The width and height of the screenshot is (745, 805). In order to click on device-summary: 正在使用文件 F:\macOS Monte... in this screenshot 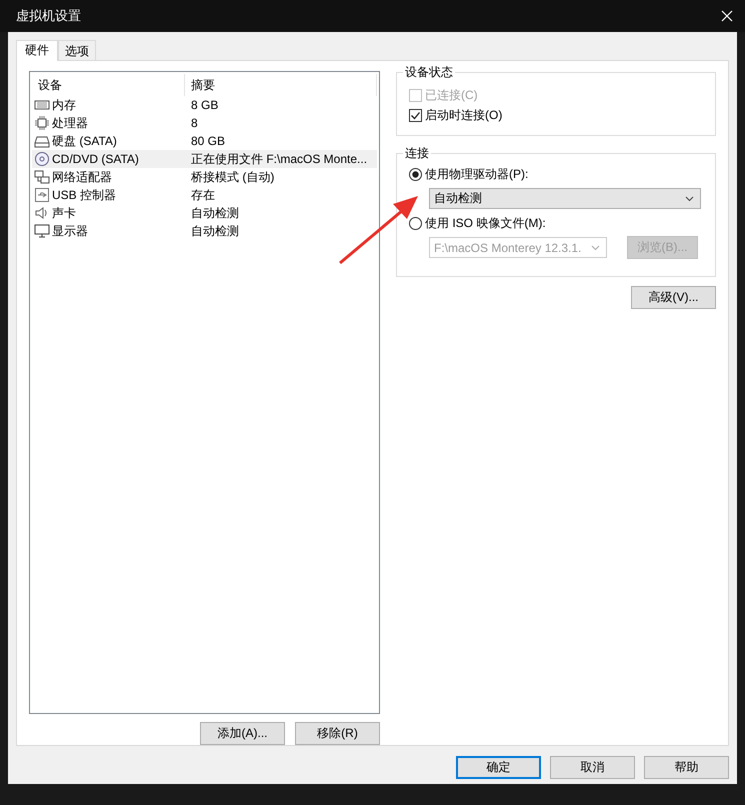, I will do `click(279, 159)`.